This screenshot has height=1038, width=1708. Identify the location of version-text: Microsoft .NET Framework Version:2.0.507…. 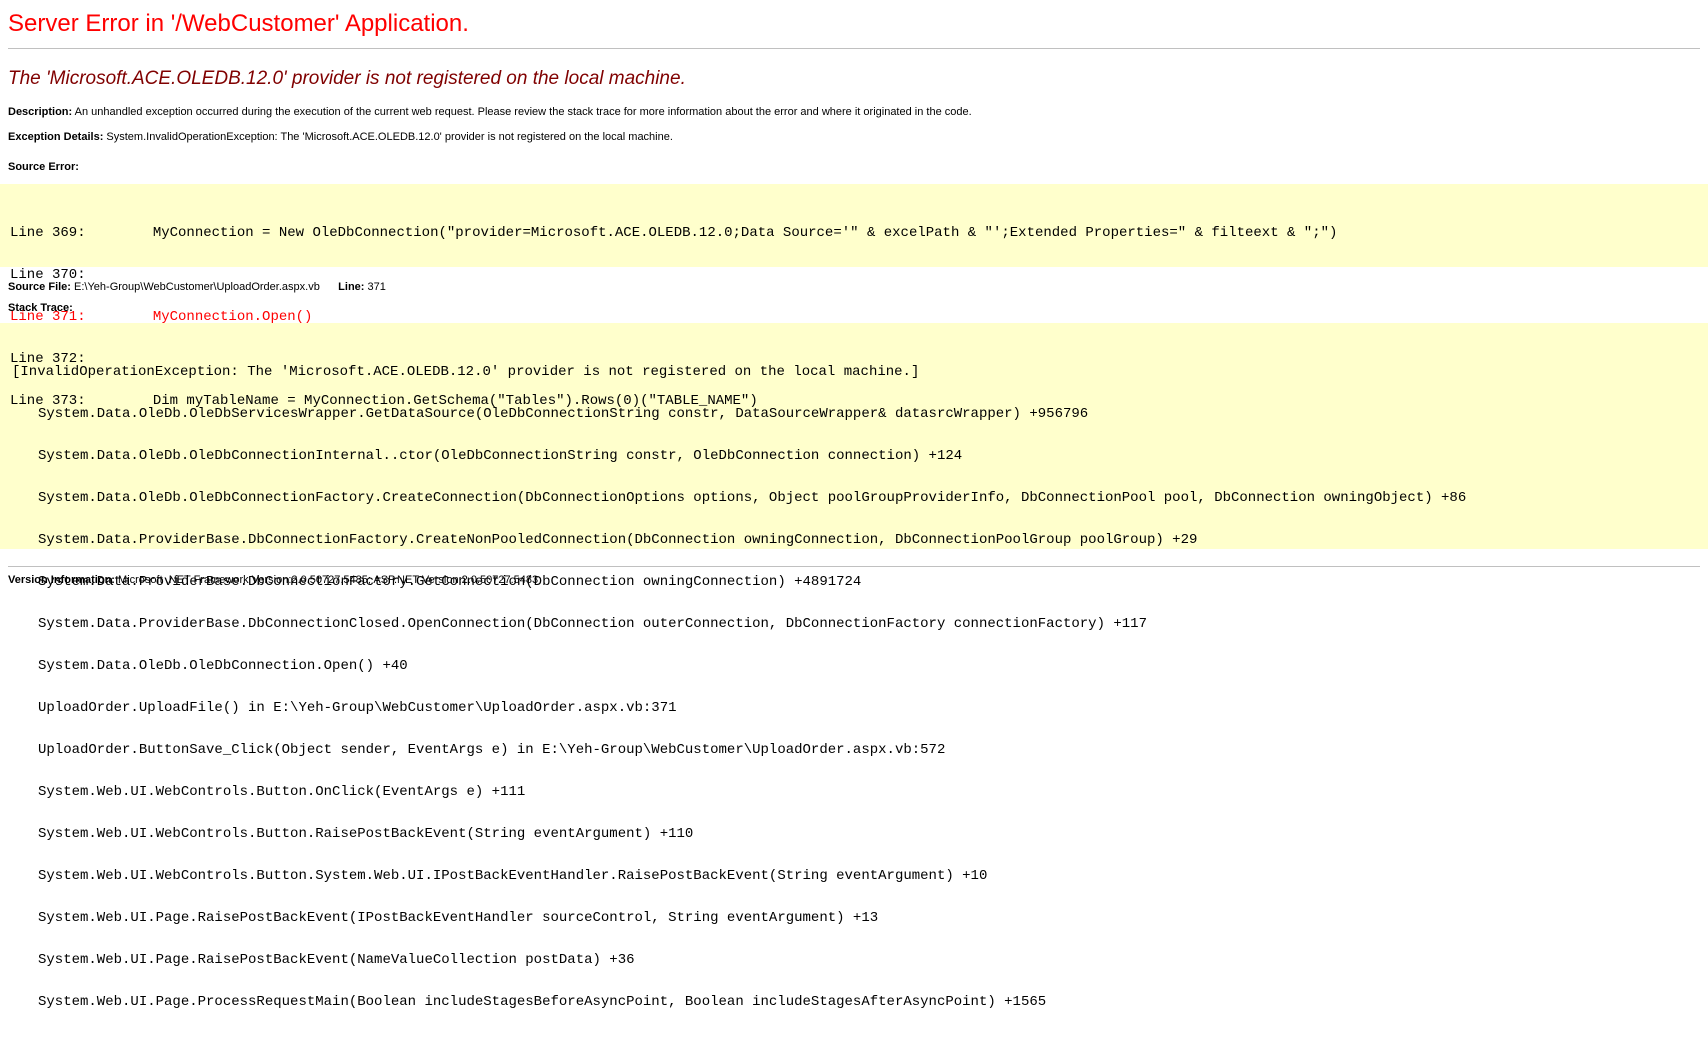
(326, 580).